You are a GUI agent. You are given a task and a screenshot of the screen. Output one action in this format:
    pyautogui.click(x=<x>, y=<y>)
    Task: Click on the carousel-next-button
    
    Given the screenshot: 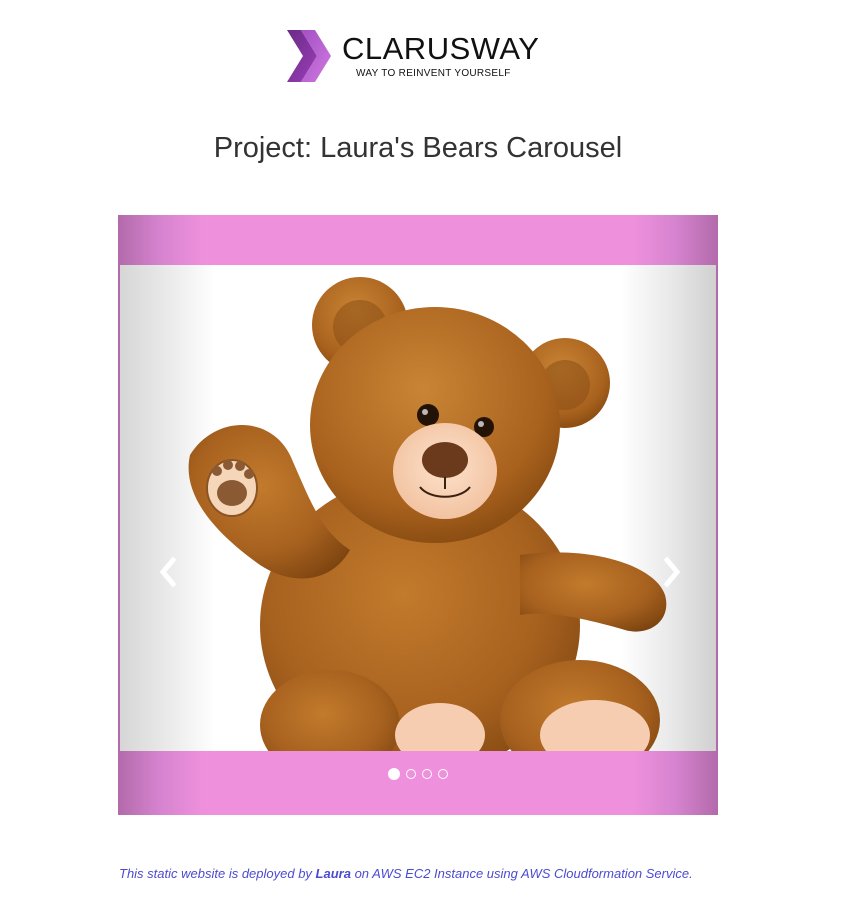 What is the action you would take?
    pyautogui.click(x=672, y=572)
    